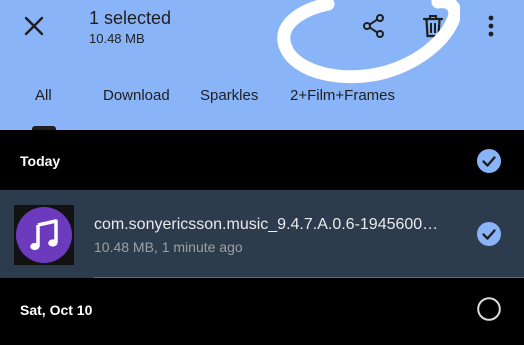  I want to click on more-vert-icon, so click(491, 26).